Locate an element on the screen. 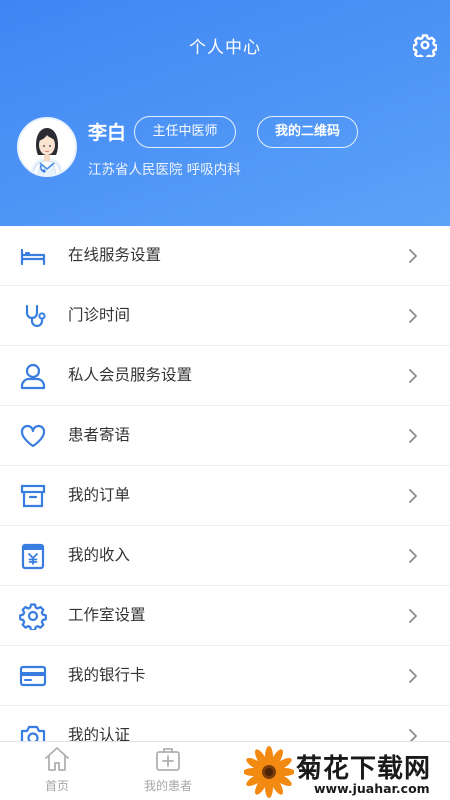  site-watermark: 菊花下载网 www.juahar.com is located at coordinates (347, 772).